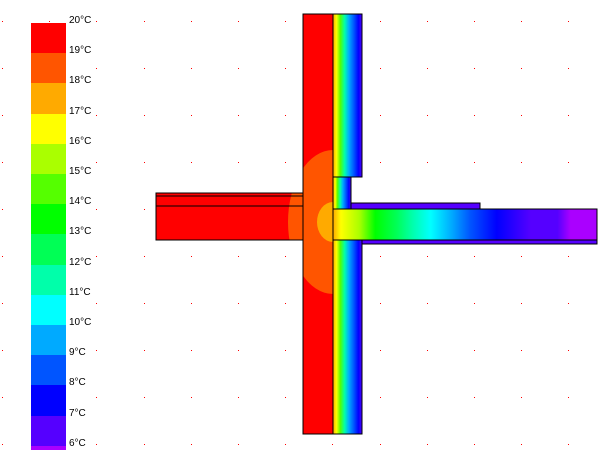 Image resolution: width=607 pixels, height=474 pixels. What do you see at coordinates (80, 141) in the screenshot?
I see `legend-label: 16°C` at bounding box center [80, 141].